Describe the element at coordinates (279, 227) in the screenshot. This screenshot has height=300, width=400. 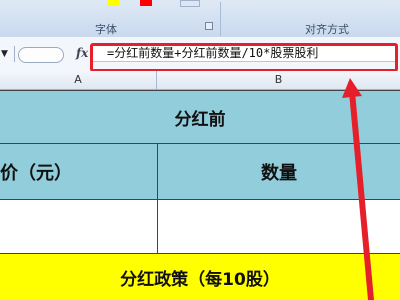
I see `empty-cell-b` at that location.